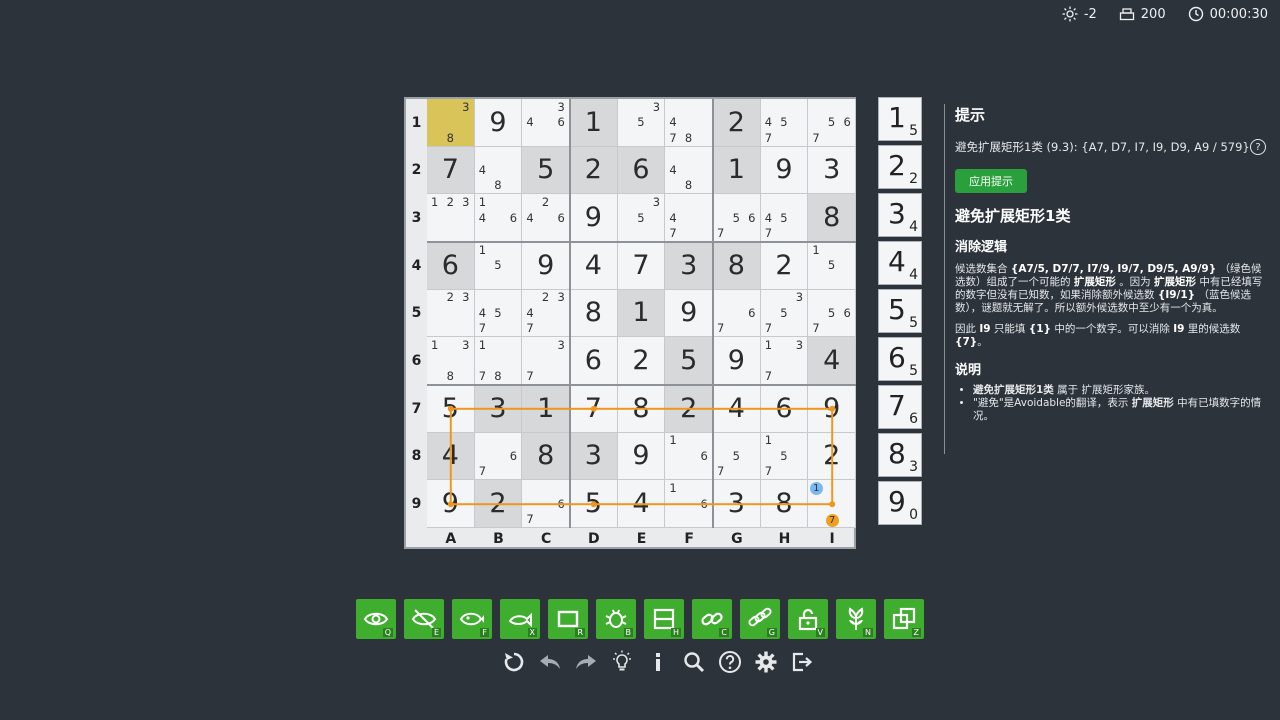 The image size is (1280, 720). Describe the element at coordinates (451, 313) in the screenshot. I see `sudoku-cell: 23` at that location.